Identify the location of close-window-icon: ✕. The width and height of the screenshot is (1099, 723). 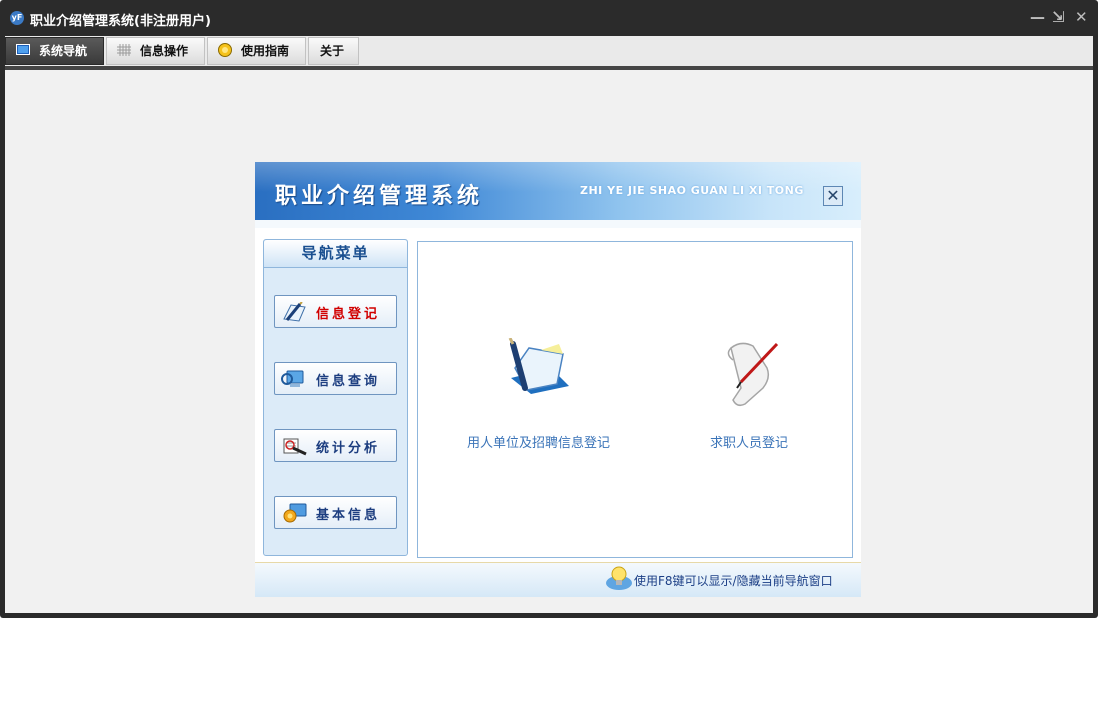
(1081, 17).